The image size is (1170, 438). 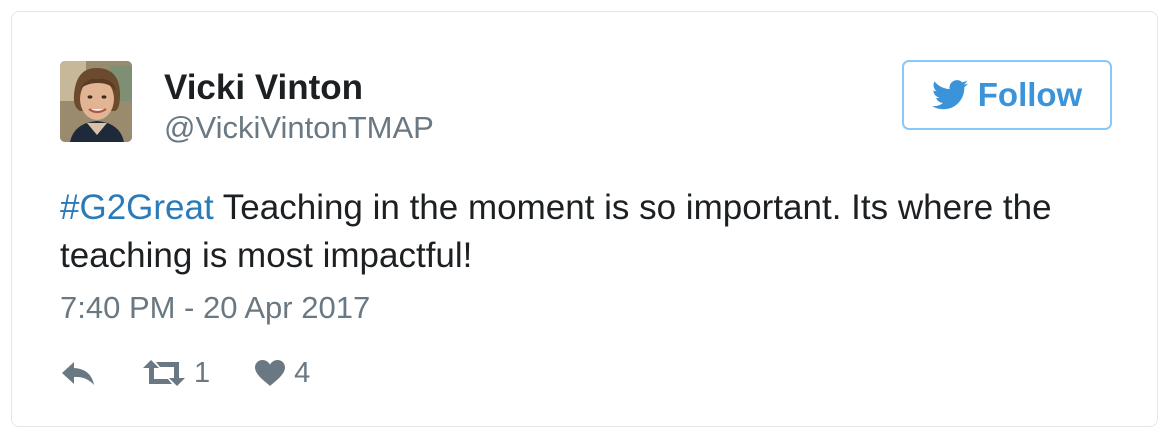 I want to click on like-button: 4, so click(x=282, y=373).